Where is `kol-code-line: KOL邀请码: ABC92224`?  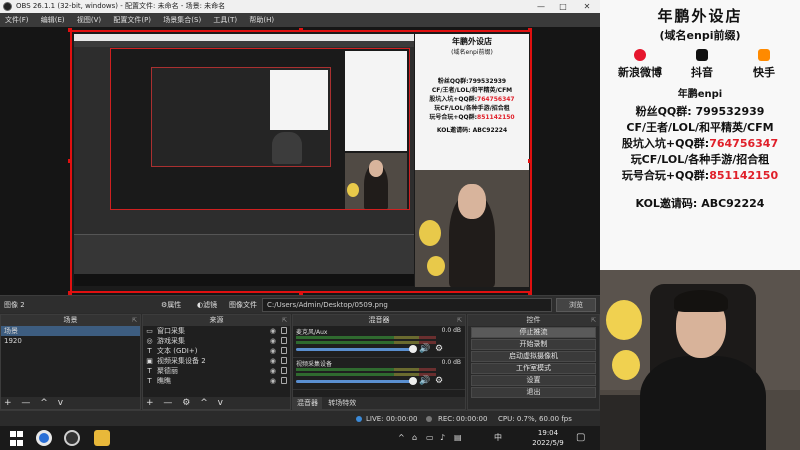 kol-code-line: KOL邀请码: ABC92224 is located at coordinates (700, 203).